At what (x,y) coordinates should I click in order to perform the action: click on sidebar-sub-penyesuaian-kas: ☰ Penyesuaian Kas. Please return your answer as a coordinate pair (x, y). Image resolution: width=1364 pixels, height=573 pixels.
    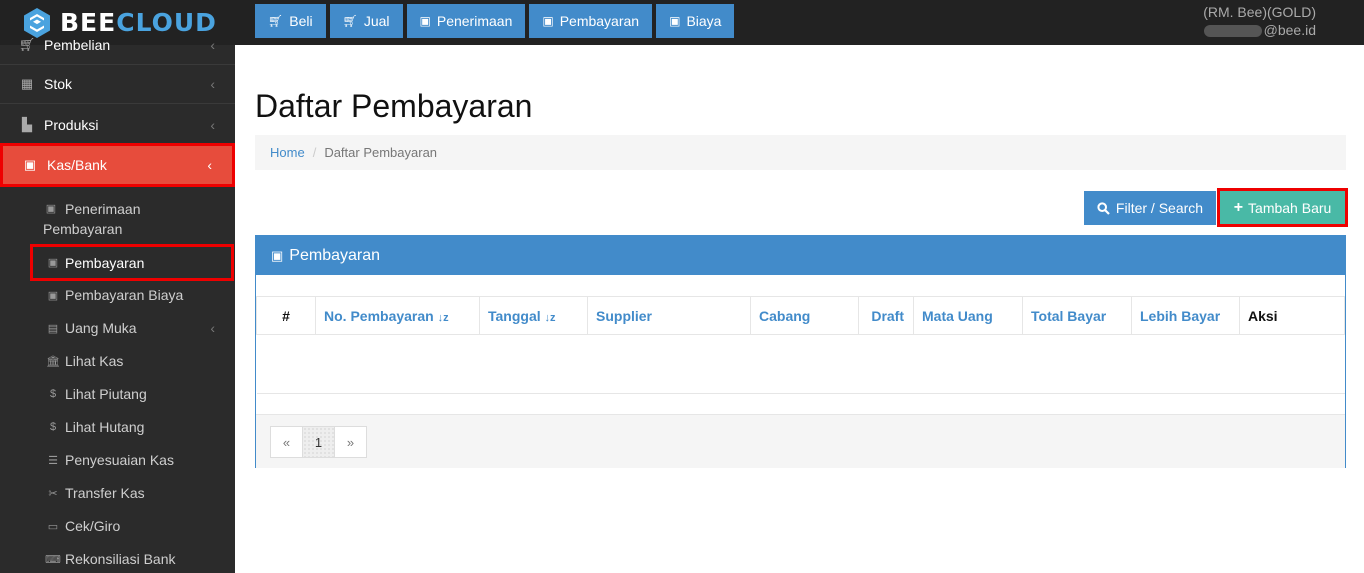
    Looking at the image, I should click on (117, 460).